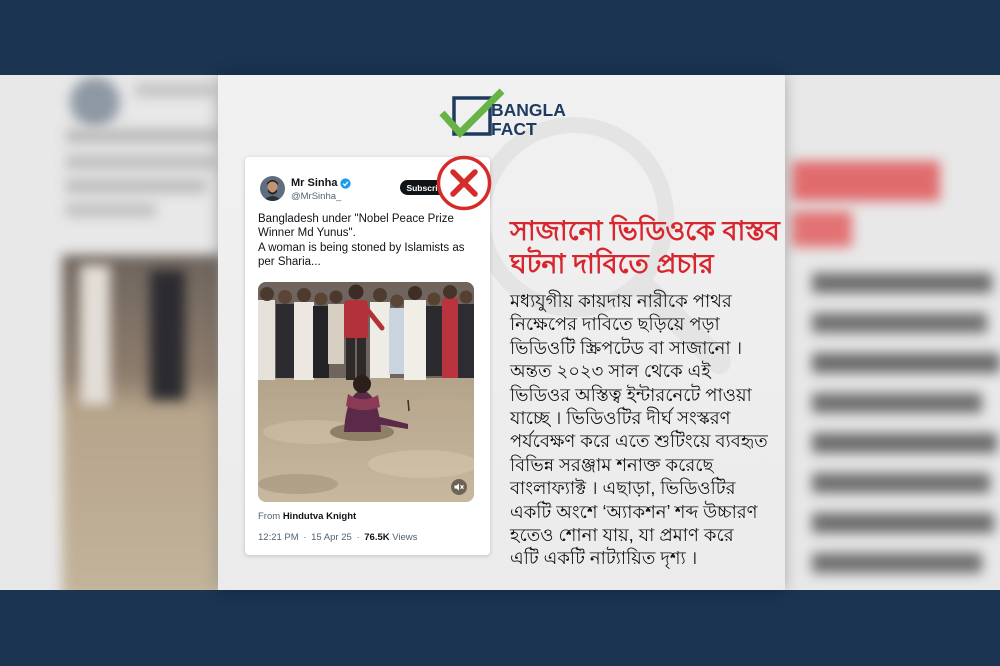  What do you see at coordinates (95, 102) in the screenshot?
I see `blurred-avatar` at bounding box center [95, 102].